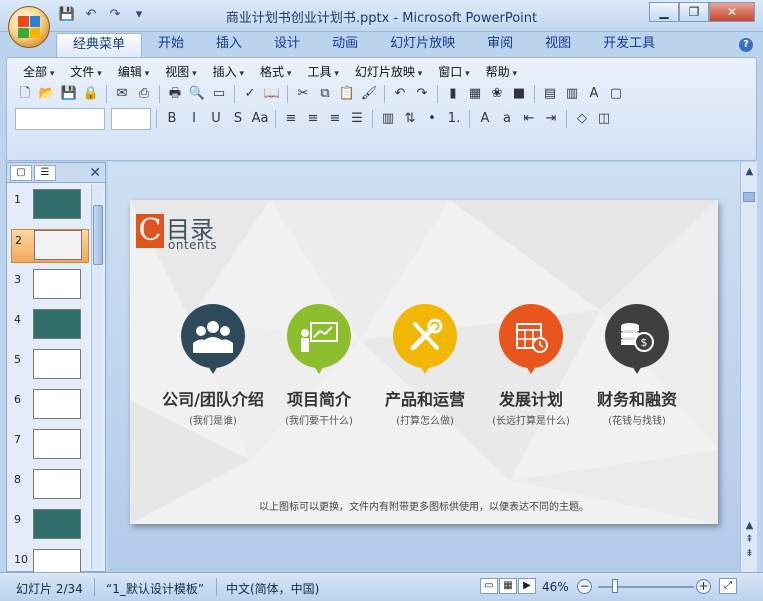 The image size is (763, 601). I want to click on office-button, so click(29, 27).